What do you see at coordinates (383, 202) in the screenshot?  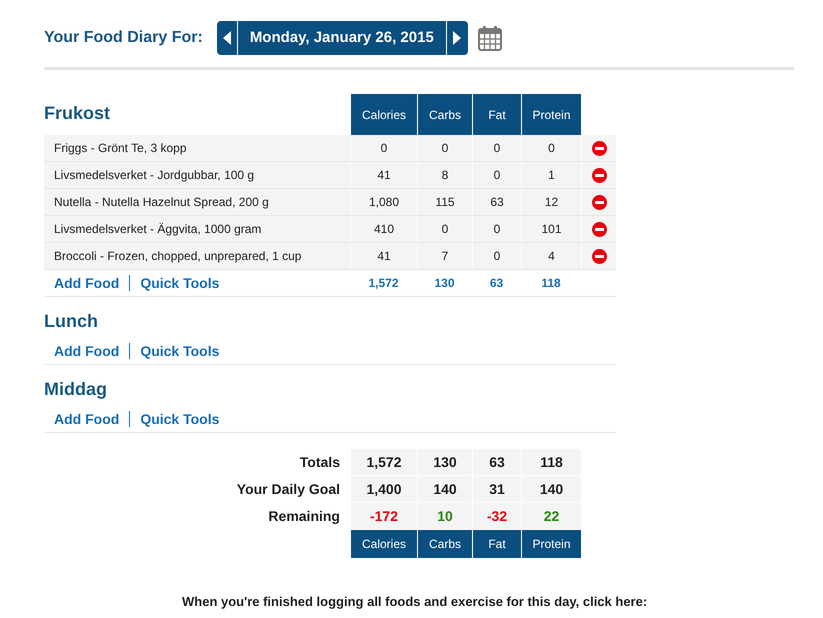 I see `table-cell: 1,080` at bounding box center [383, 202].